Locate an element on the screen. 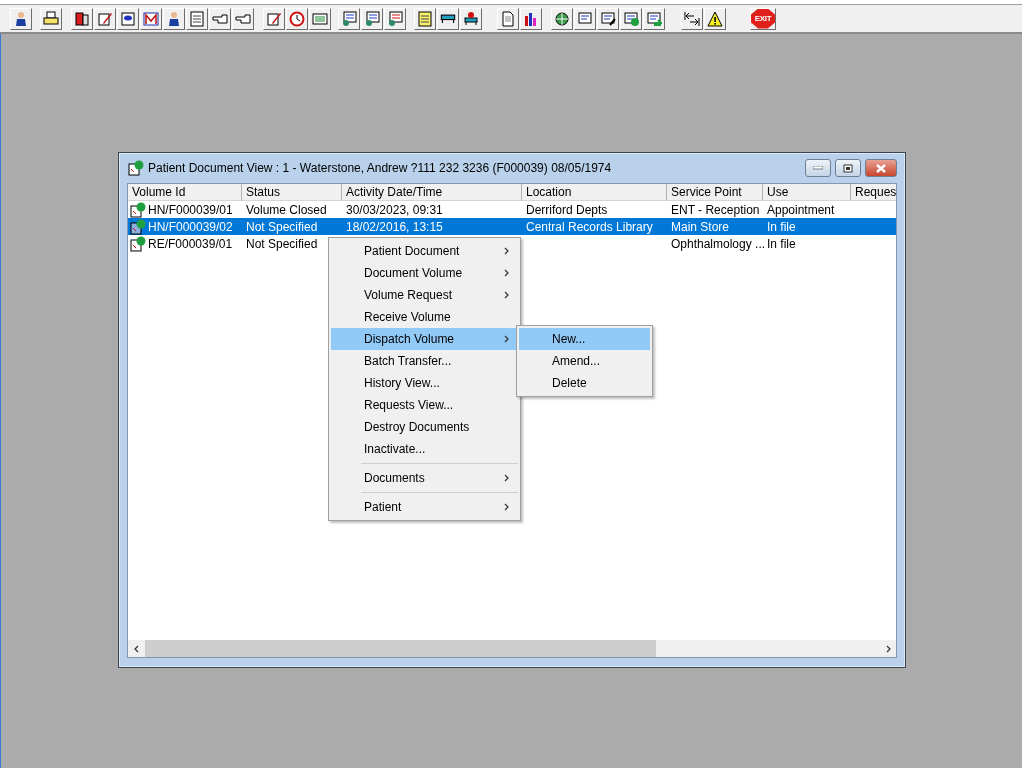  menu-item: Document Volume is located at coordinates (424, 273).